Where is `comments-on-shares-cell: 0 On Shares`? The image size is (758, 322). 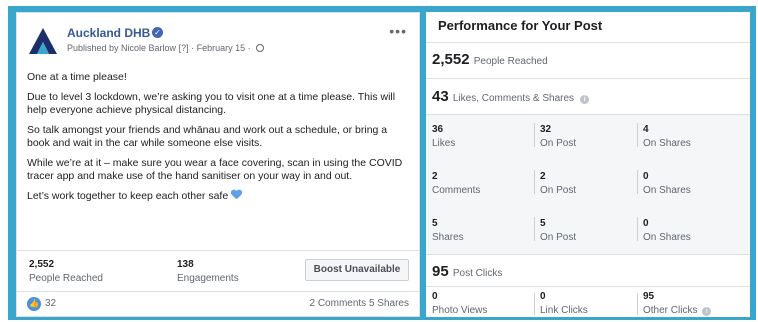
comments-on-shares-cell: 0 On Shares is located at coordinates (667, 183).